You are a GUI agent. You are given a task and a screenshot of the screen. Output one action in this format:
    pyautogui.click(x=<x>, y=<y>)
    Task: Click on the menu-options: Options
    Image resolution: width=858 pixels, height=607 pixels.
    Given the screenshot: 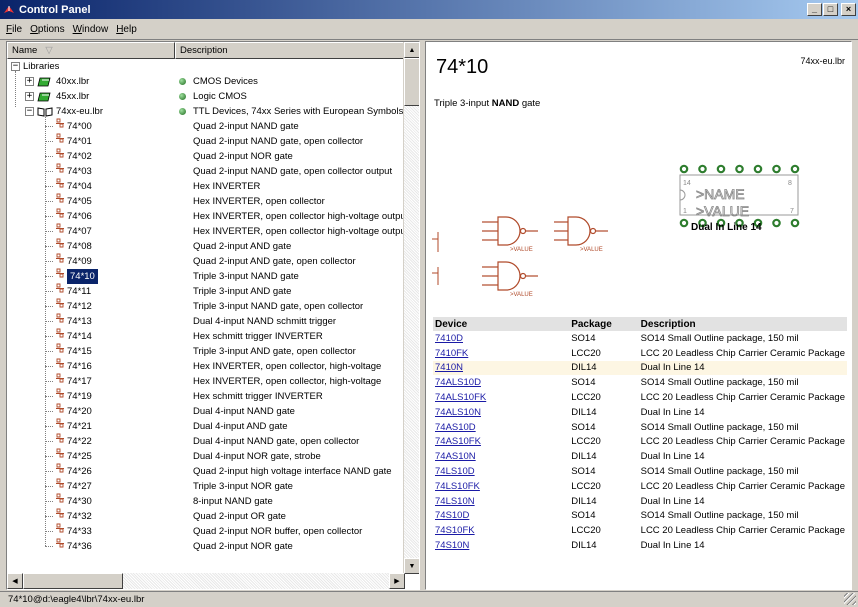 What is the action you would take?
    pyautogui.click(x=47, y=29)
    